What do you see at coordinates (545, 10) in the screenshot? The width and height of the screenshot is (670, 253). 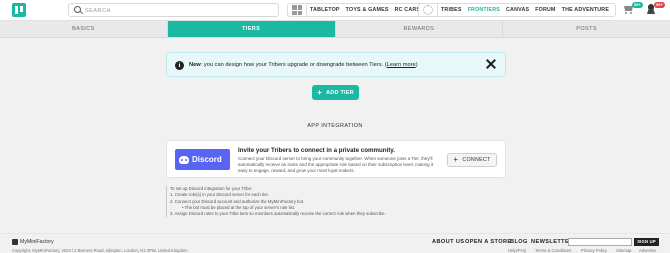 I see `nav-forum: FORUM` at bounding box center [545, 10].